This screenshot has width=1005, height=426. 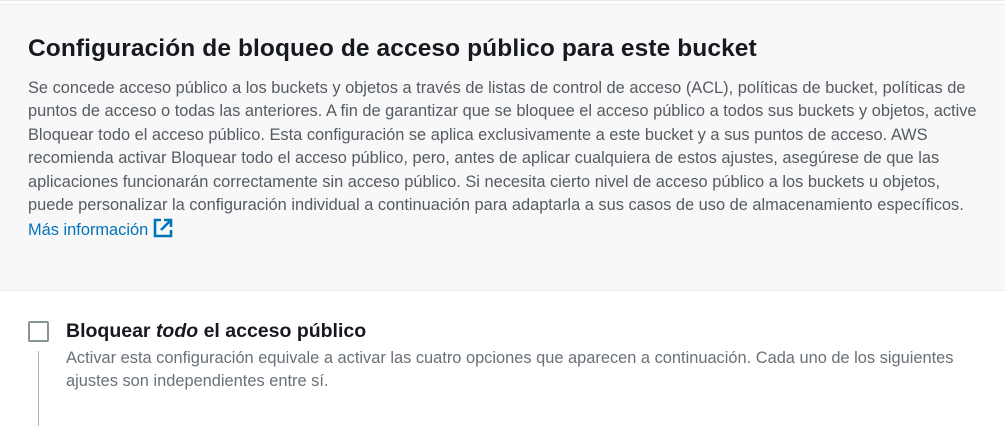 I want to click on options-tree-line, so click(x=38, y=388).